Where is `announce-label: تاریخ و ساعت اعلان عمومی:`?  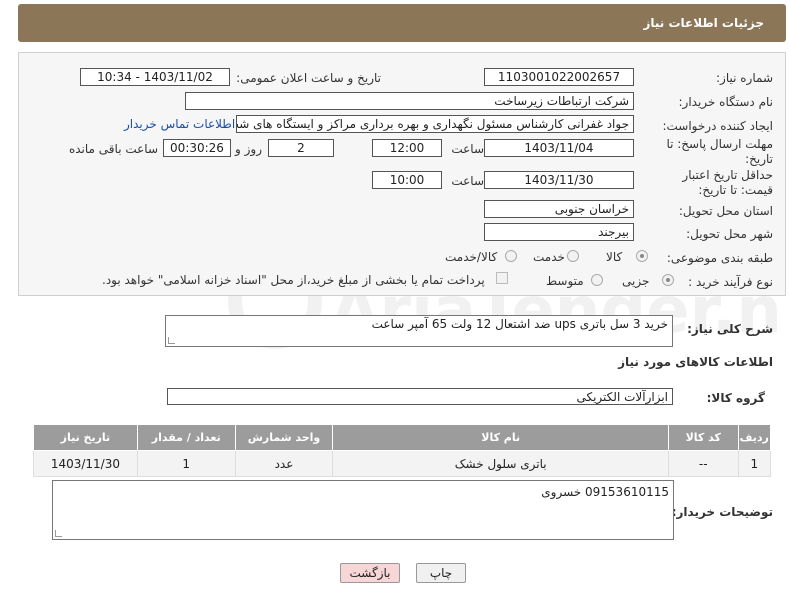 announce-label: تاریخ و ساعت اعلان عمومی: is located at coordinates (308, 78).